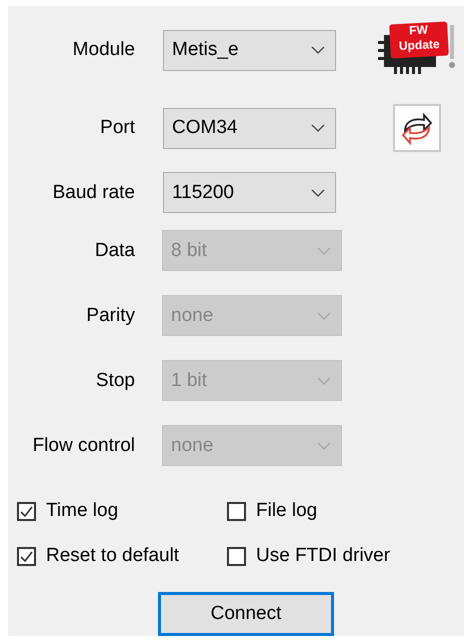 The image size is (464, 641). What do you see at coordinates (345, 511) in the screenshot?
I see `checkbox-option: File log` at bounding box center [345, 511].